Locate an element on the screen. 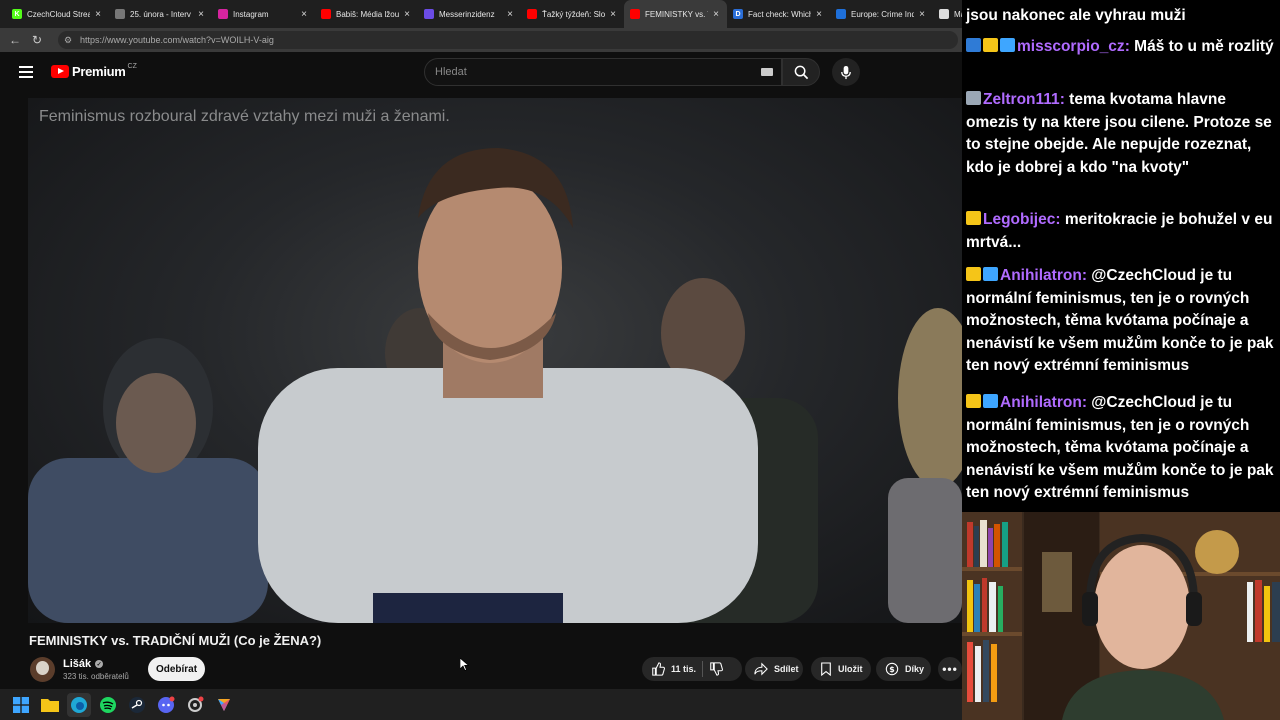 The height and width of the screenshot is (720, 1280). chat-message: misscorpio_cz: Máš to u mě rozlitý is located at coordinates (1120, 47).